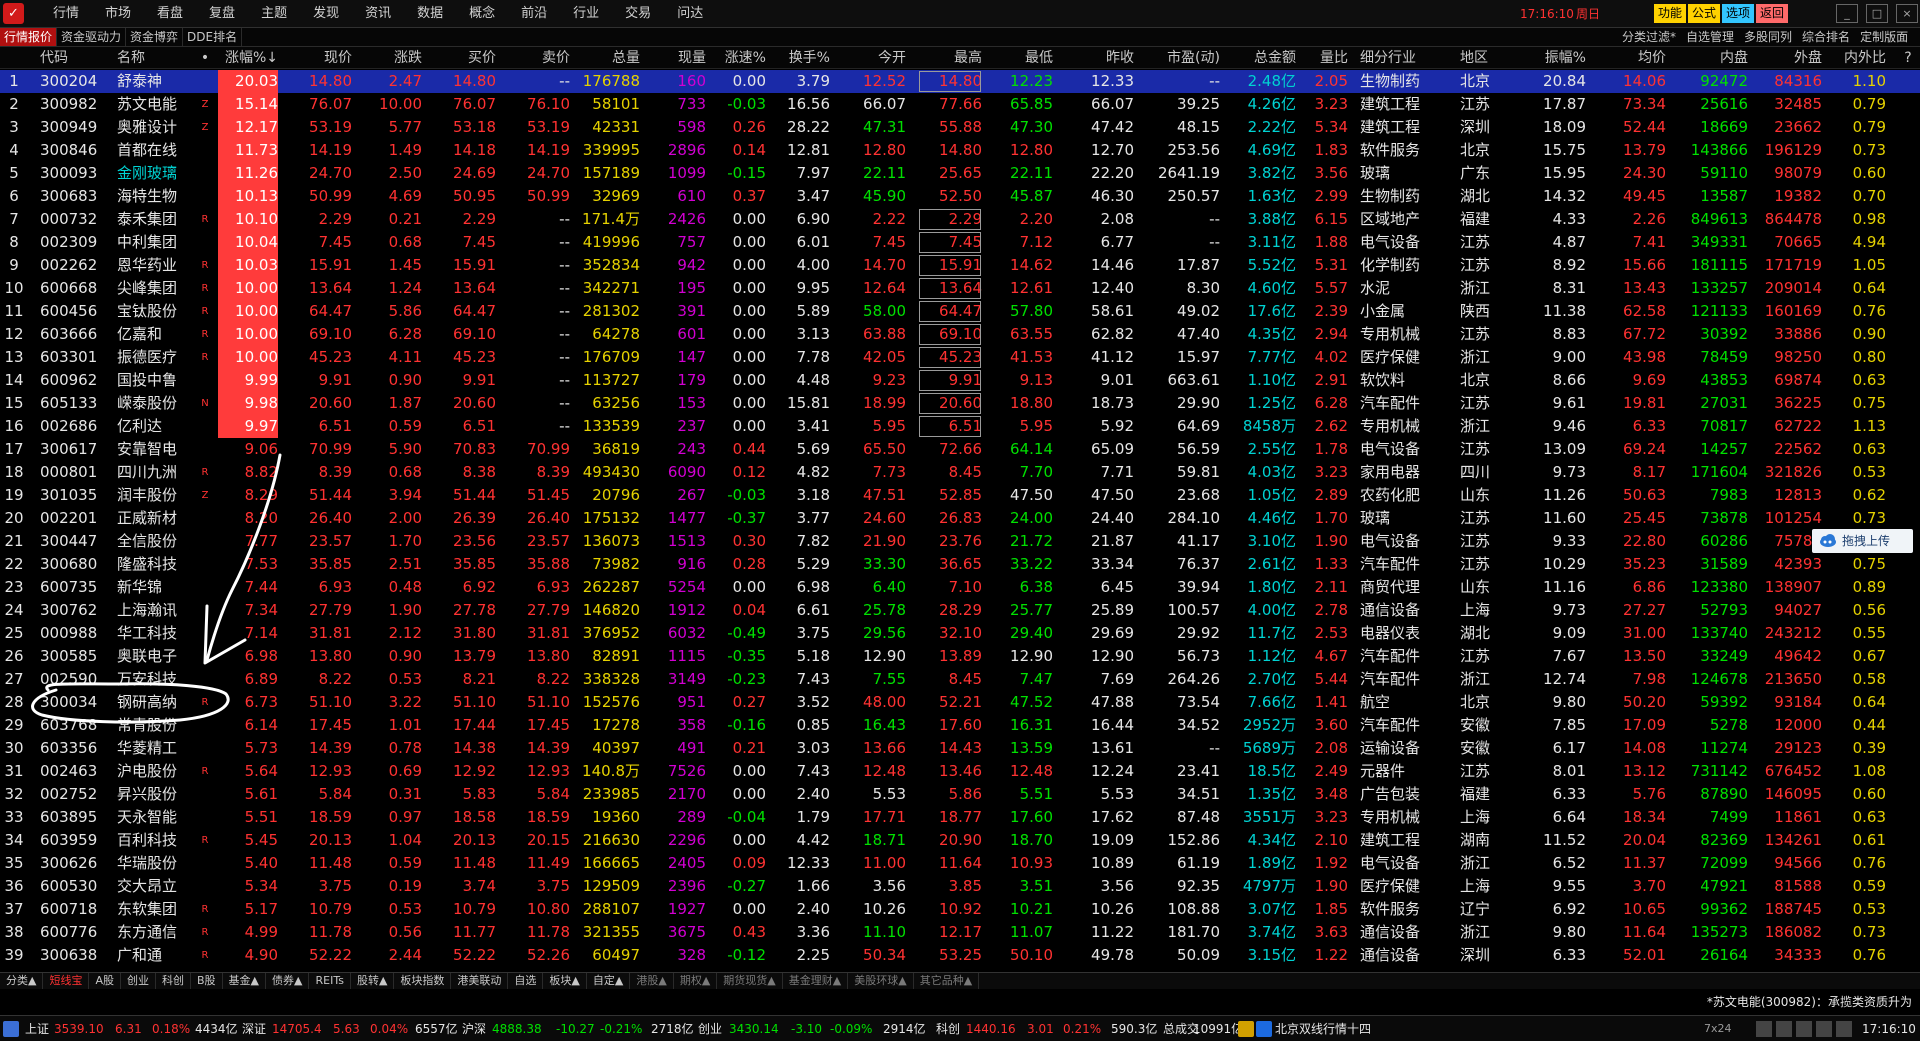 This screenshot has width=1920, height=1041. What do you see at coordinates (288, 981) in the screenshot?
I see `category-tab-7: 债券▲` at bounding box center [288, 981].